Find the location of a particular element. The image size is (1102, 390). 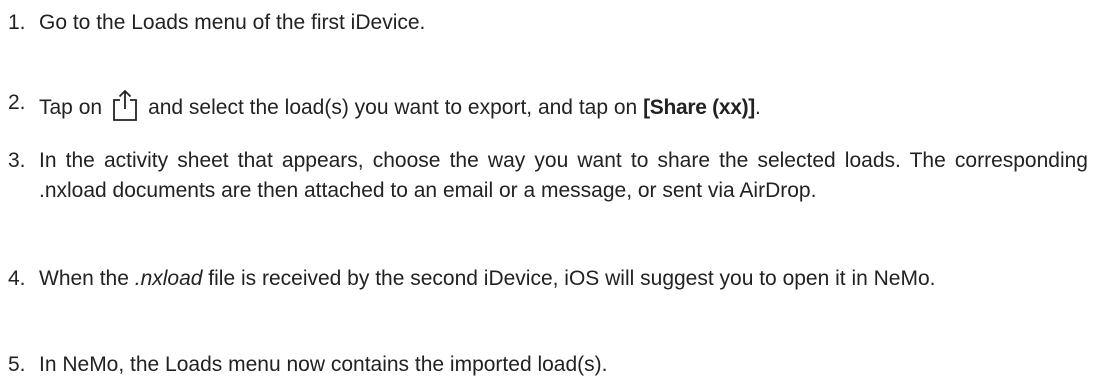

step-number: 4. is located at coordinates (17, 278).